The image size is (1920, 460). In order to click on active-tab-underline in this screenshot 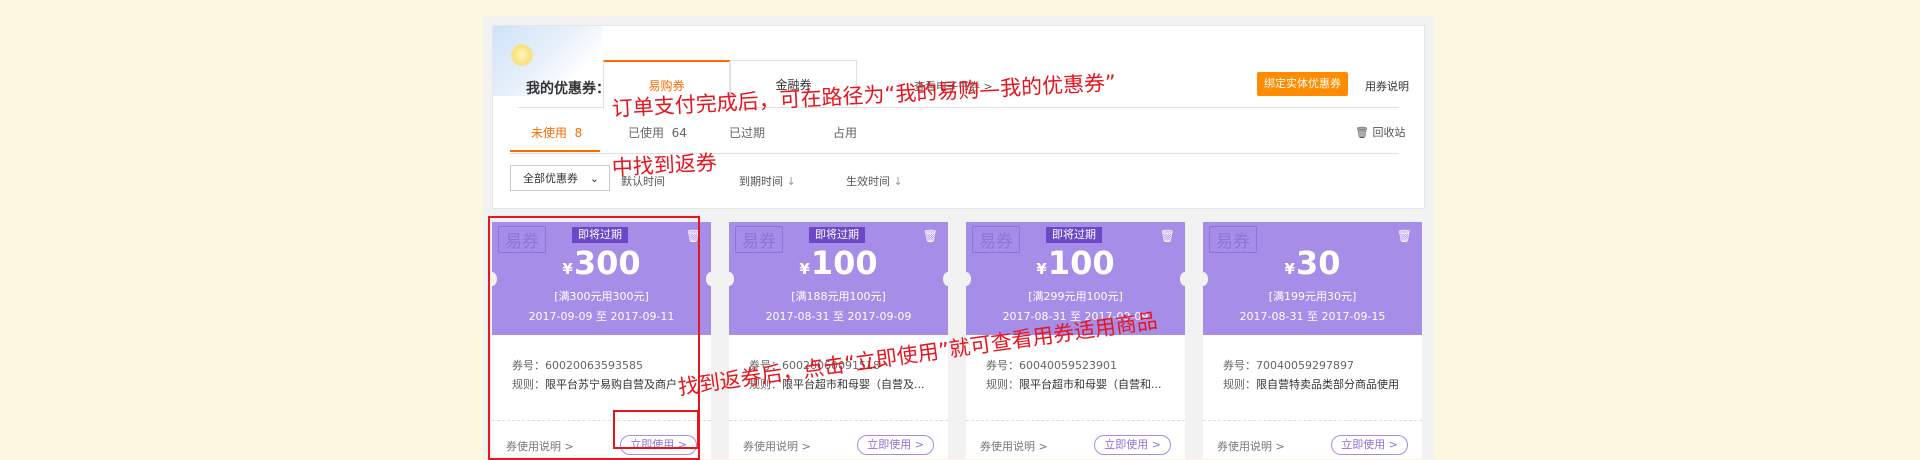, I will do `click(555, 151)`.